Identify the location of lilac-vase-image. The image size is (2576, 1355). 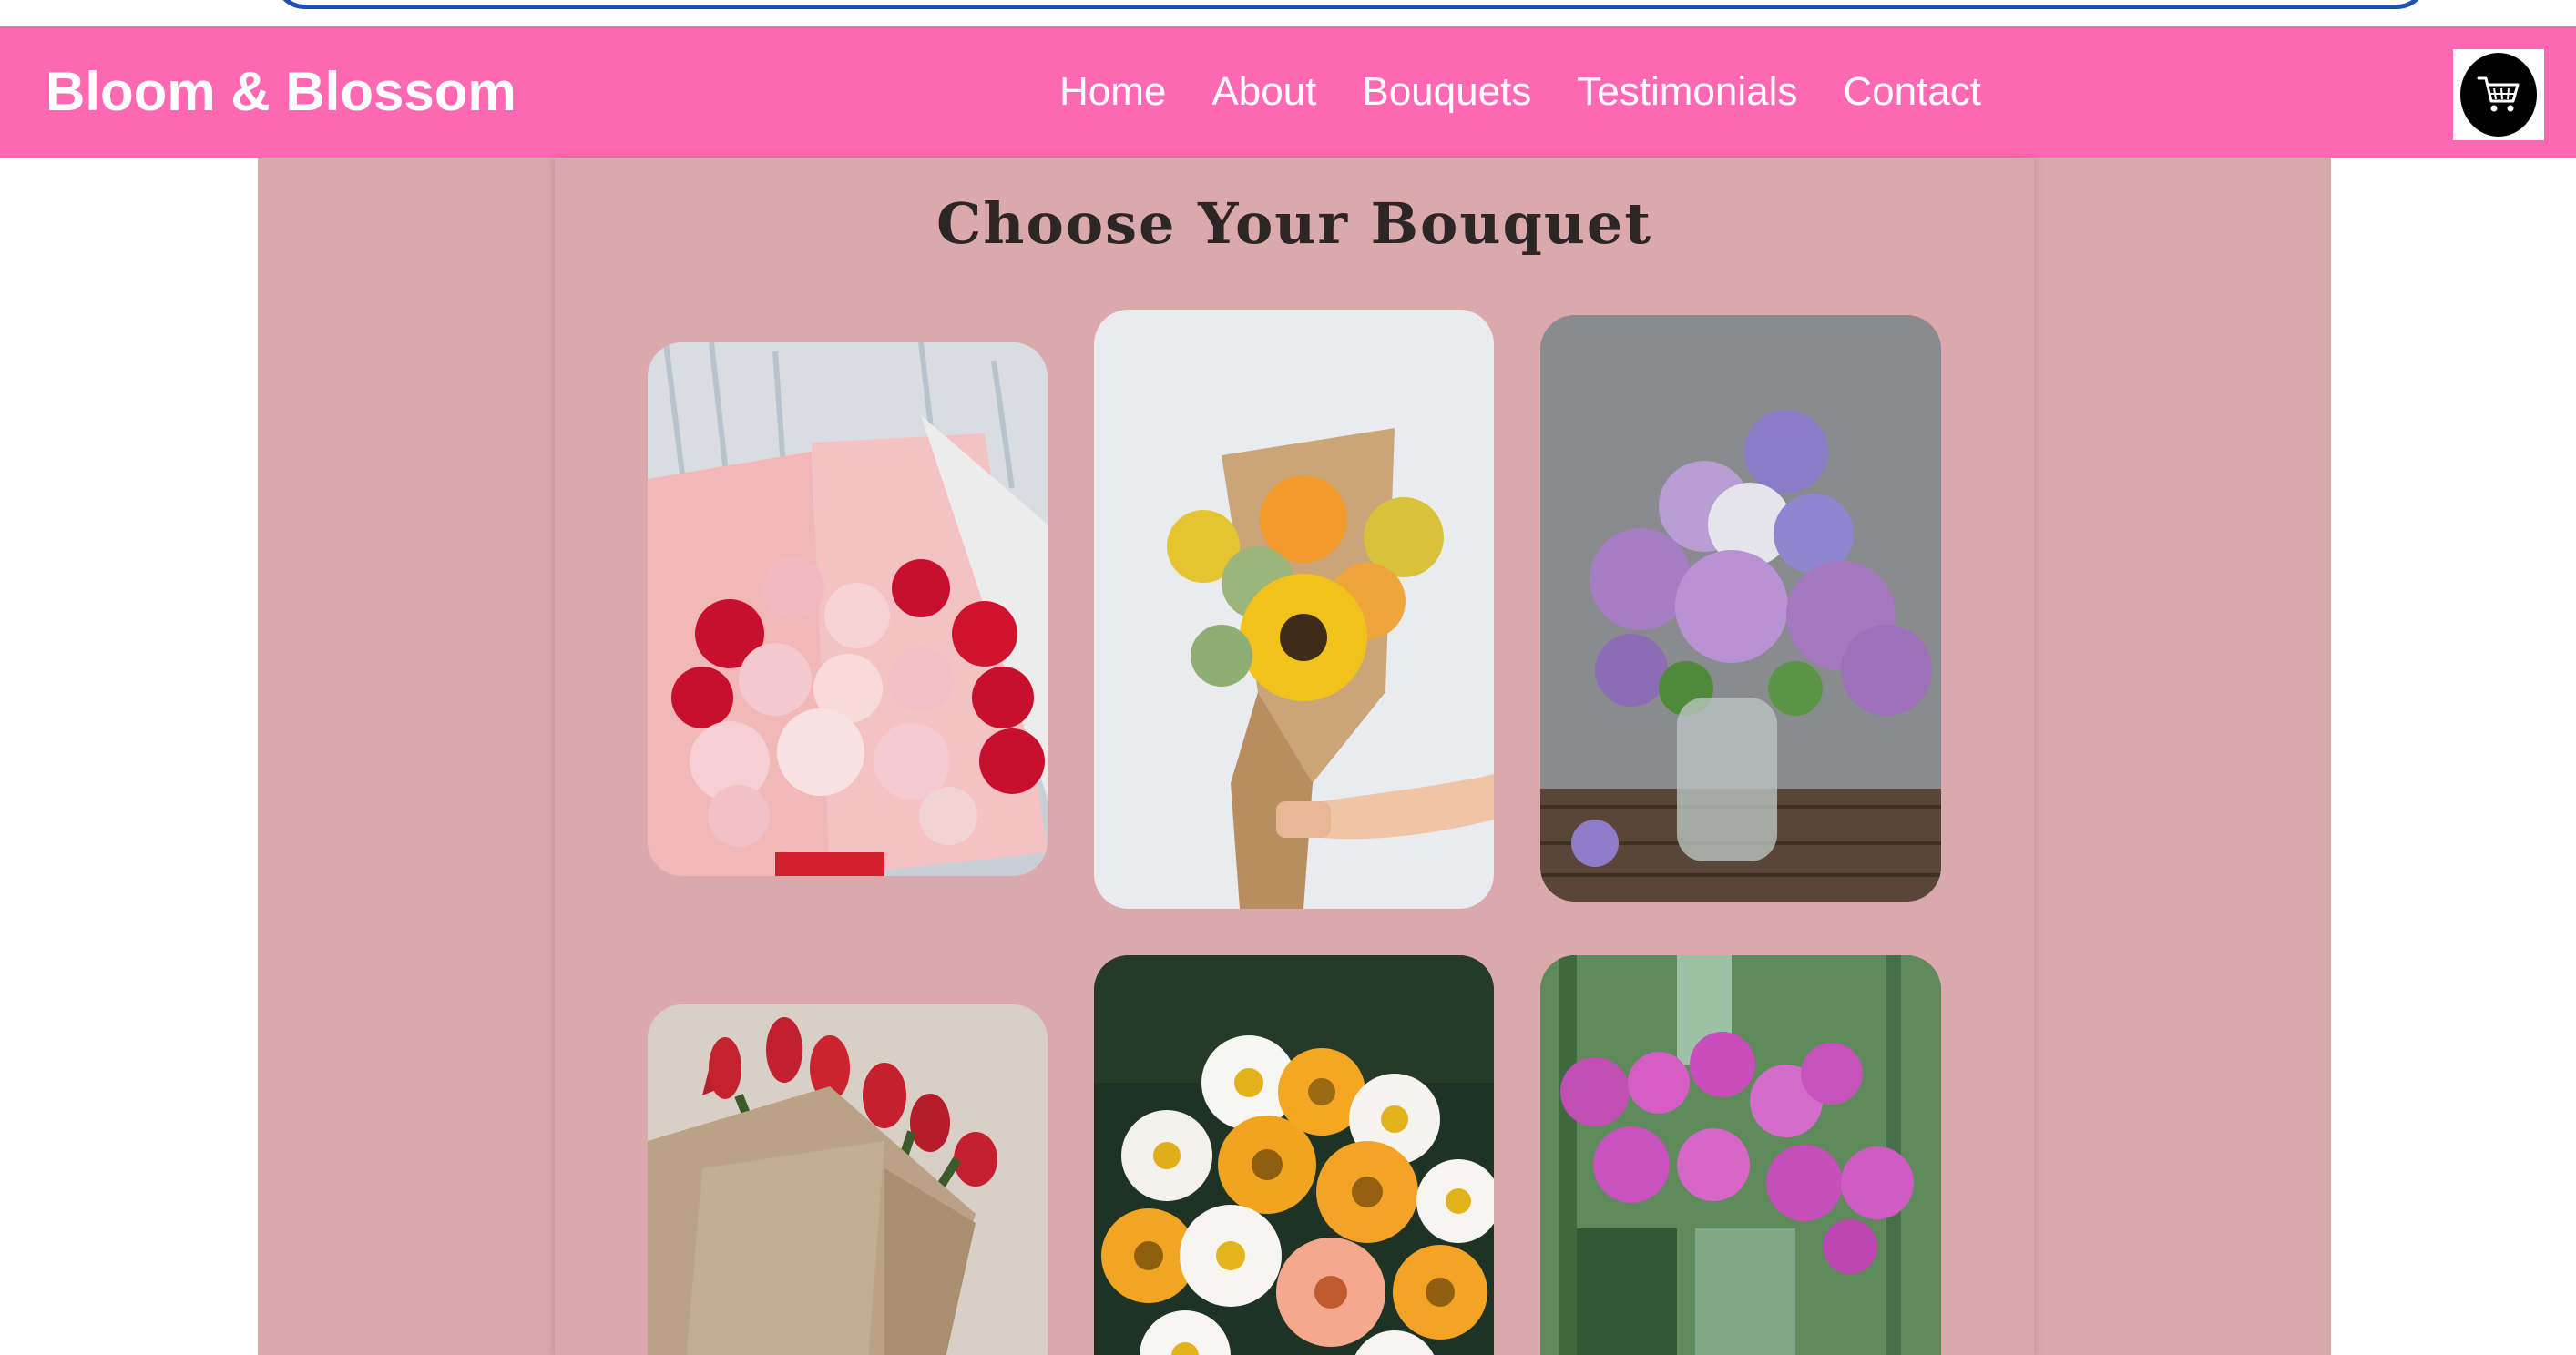
(1740, 608).